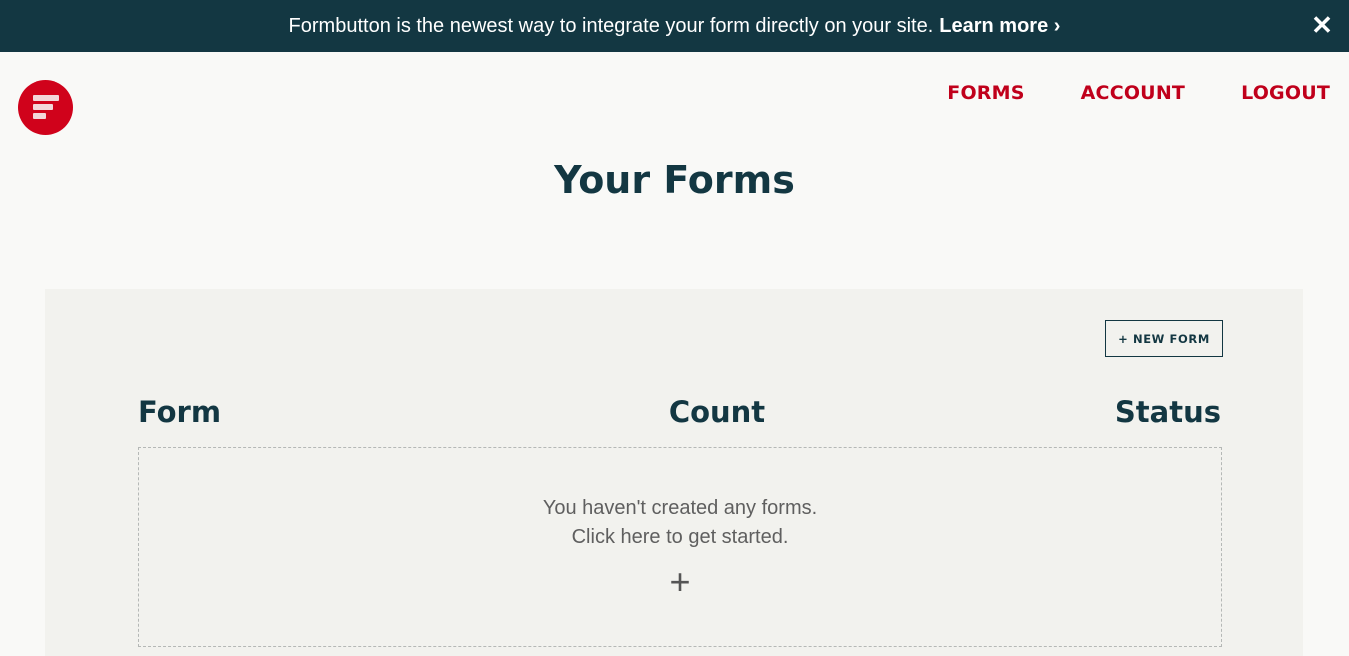  What do you see at coordinates (680, 508) in the screenshot?
I see `empty-state-line1: You haven't created any forms.` at bounding box center [680, 508].